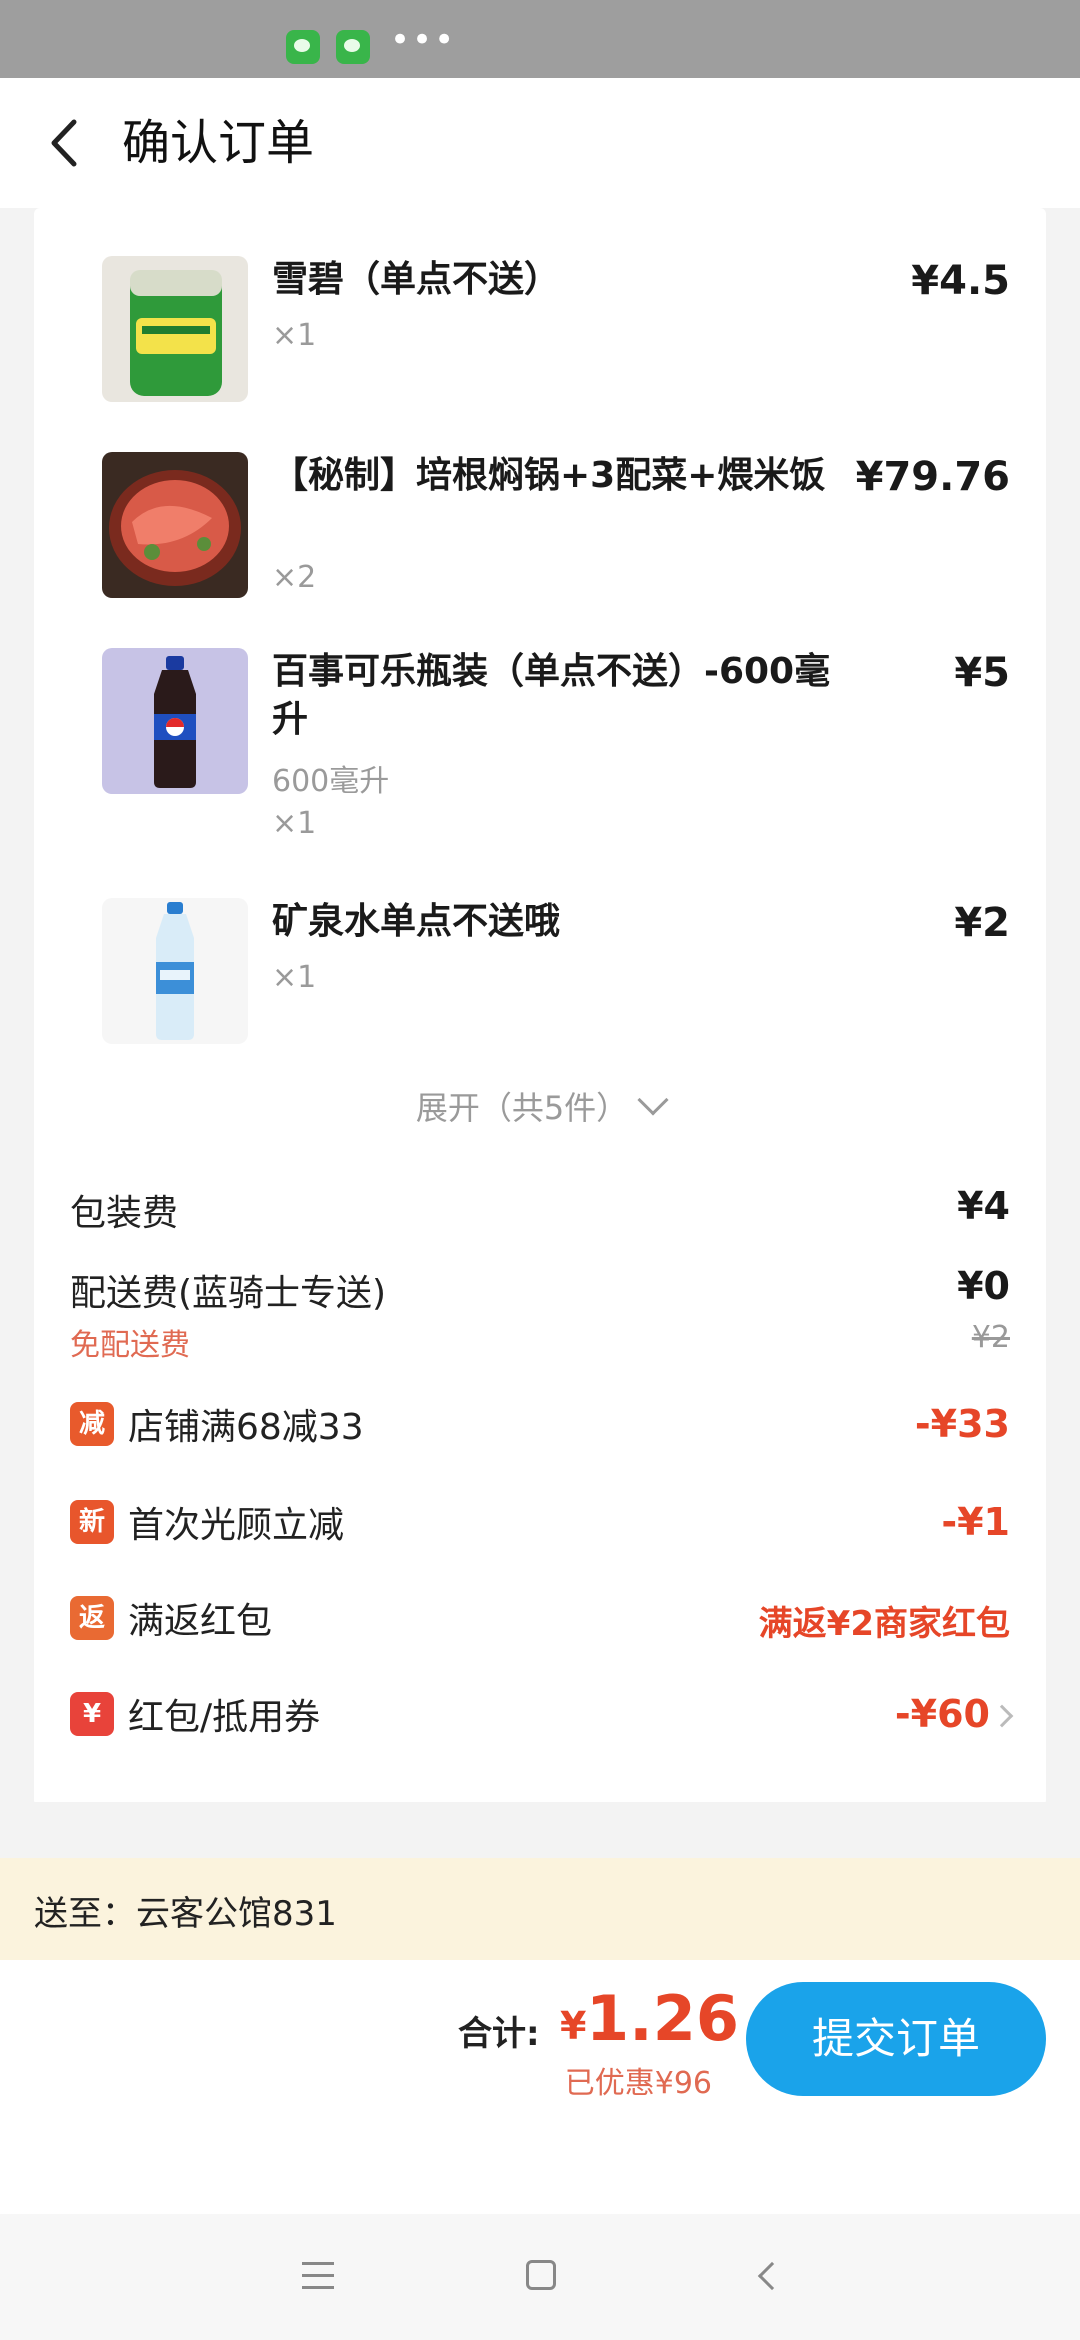 The height and width of the screenshot is (2340, 1080). What do you see at coordinates (540, 2087) in the screenshot?
I see `checkout-bar: 合计: ¥ 1.26 已优惠¥96 提交订单` at bounding box center [540, 2087].